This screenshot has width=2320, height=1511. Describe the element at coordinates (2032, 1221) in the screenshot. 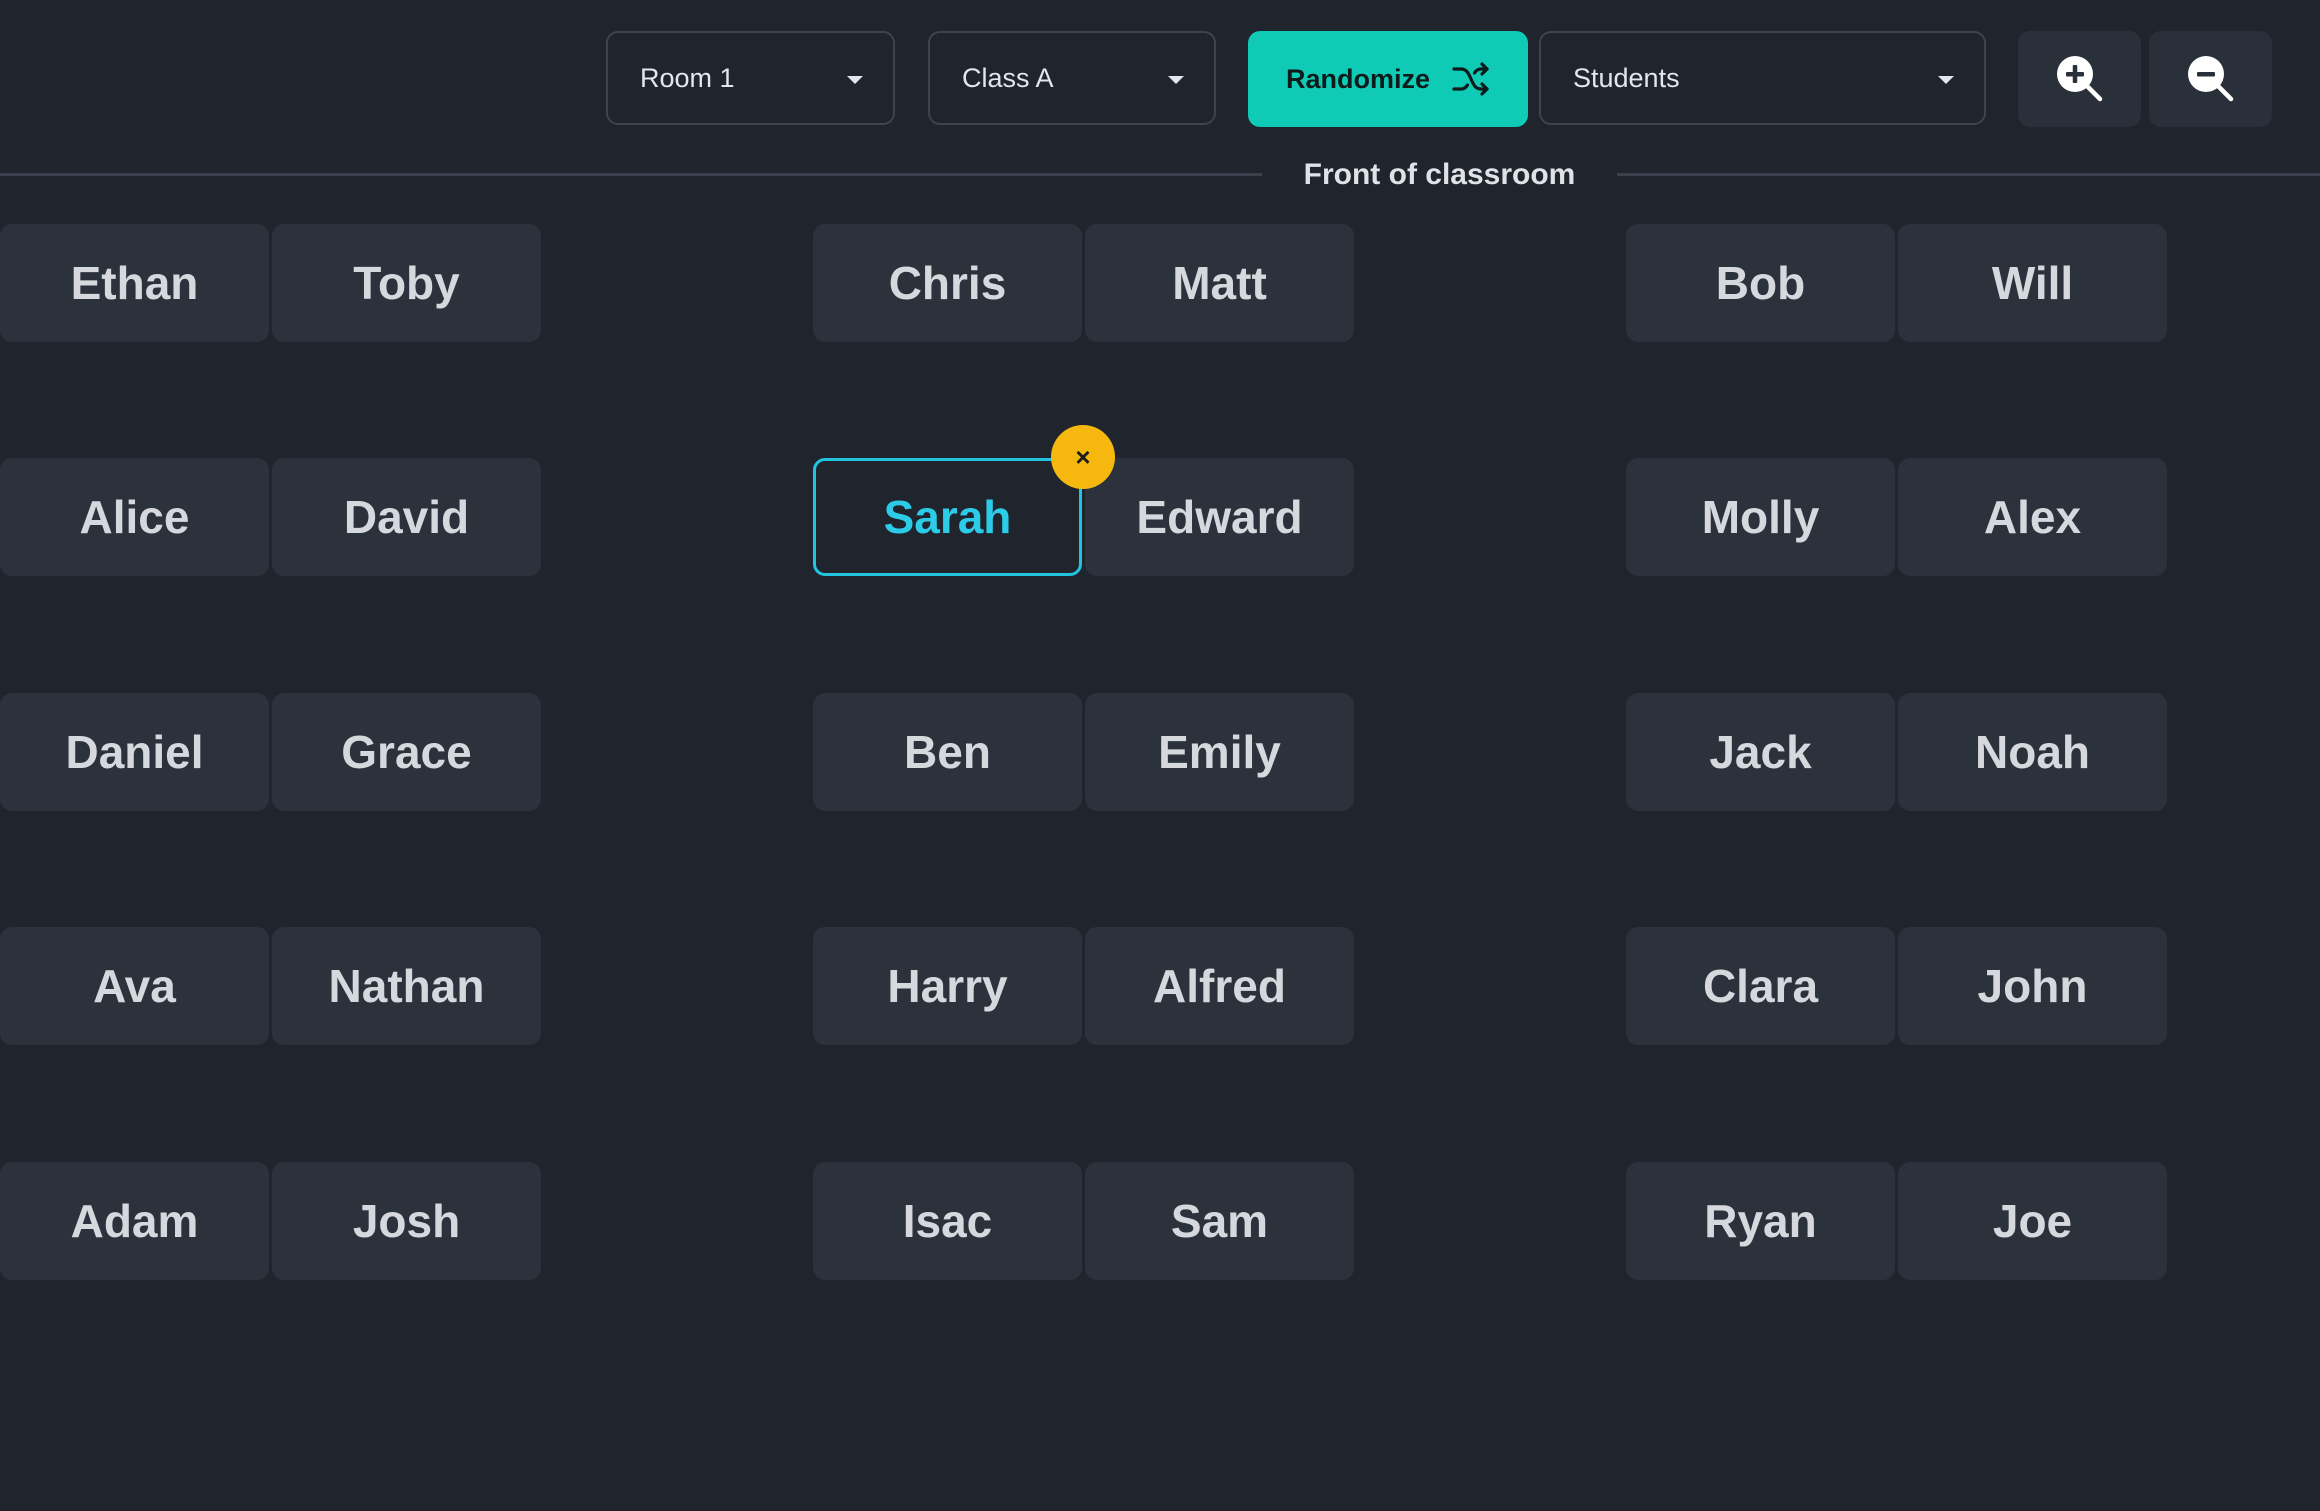

I see `student-seat: Joe` at that location.